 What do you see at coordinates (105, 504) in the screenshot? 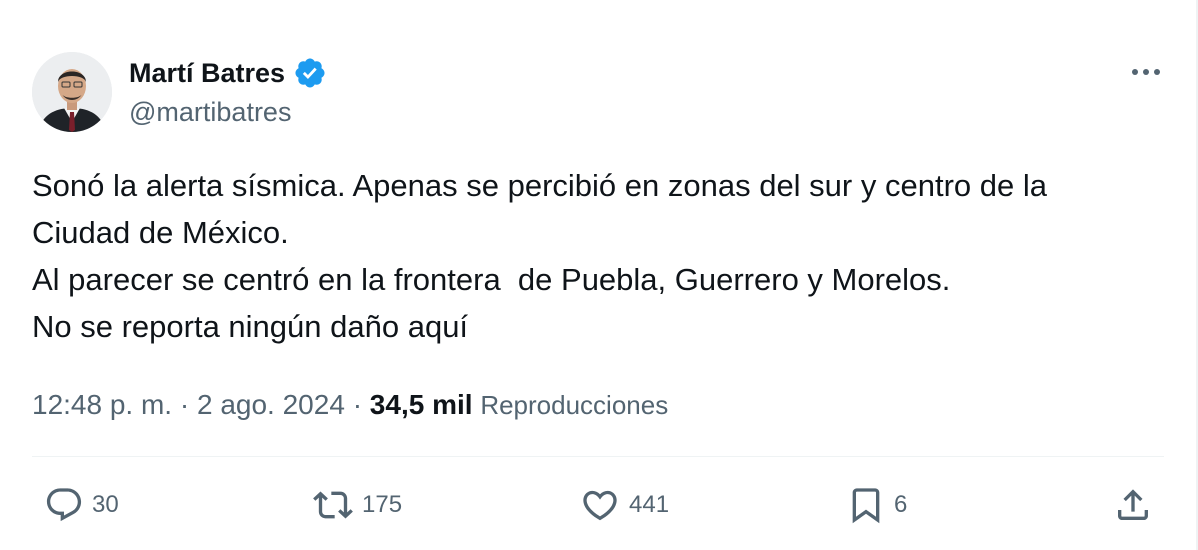
I see `reply-count: 30` at bounding box center [105, 504].